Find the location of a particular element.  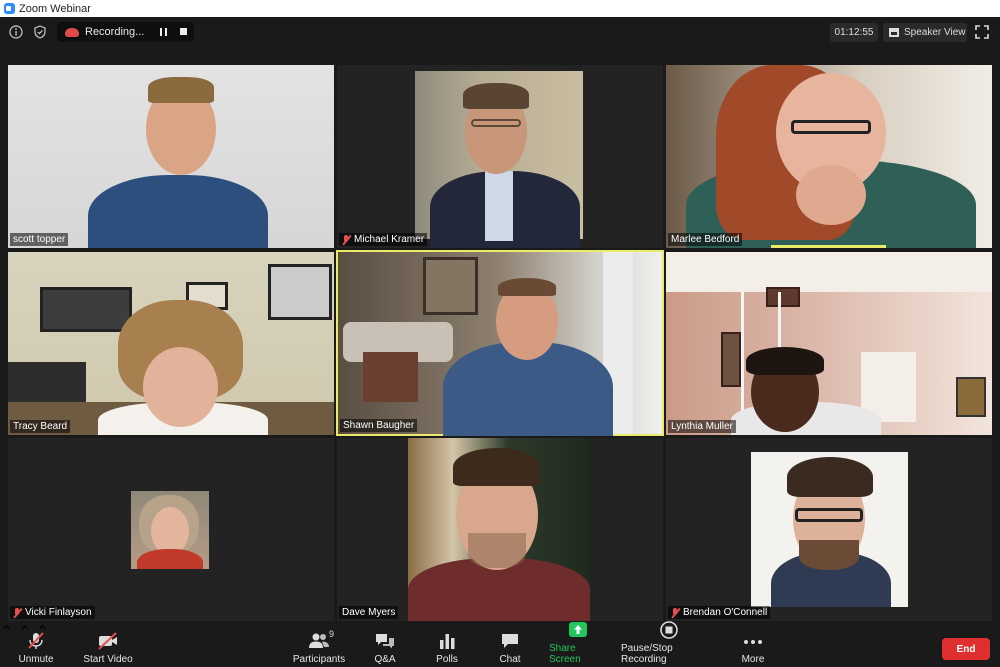

microphone-muted-icon is located at coordinates (36, 641).